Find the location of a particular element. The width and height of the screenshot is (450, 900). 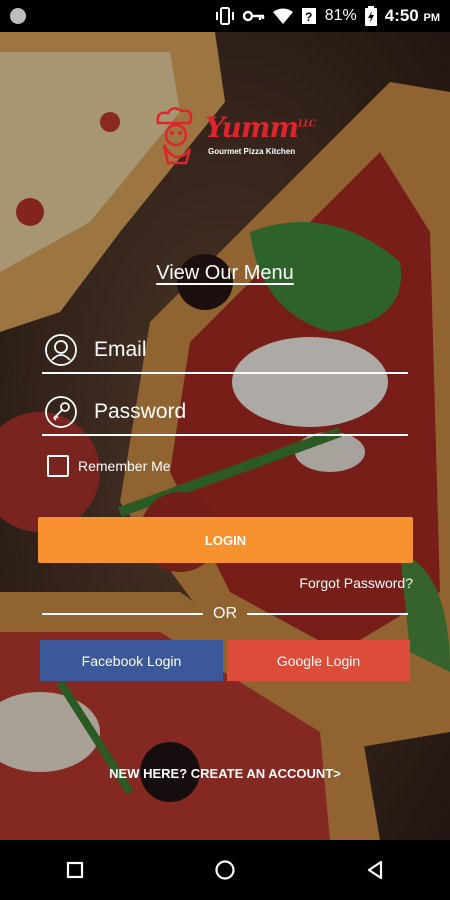

remember-me-row: Remember Me is located at coordinates (109, 466).